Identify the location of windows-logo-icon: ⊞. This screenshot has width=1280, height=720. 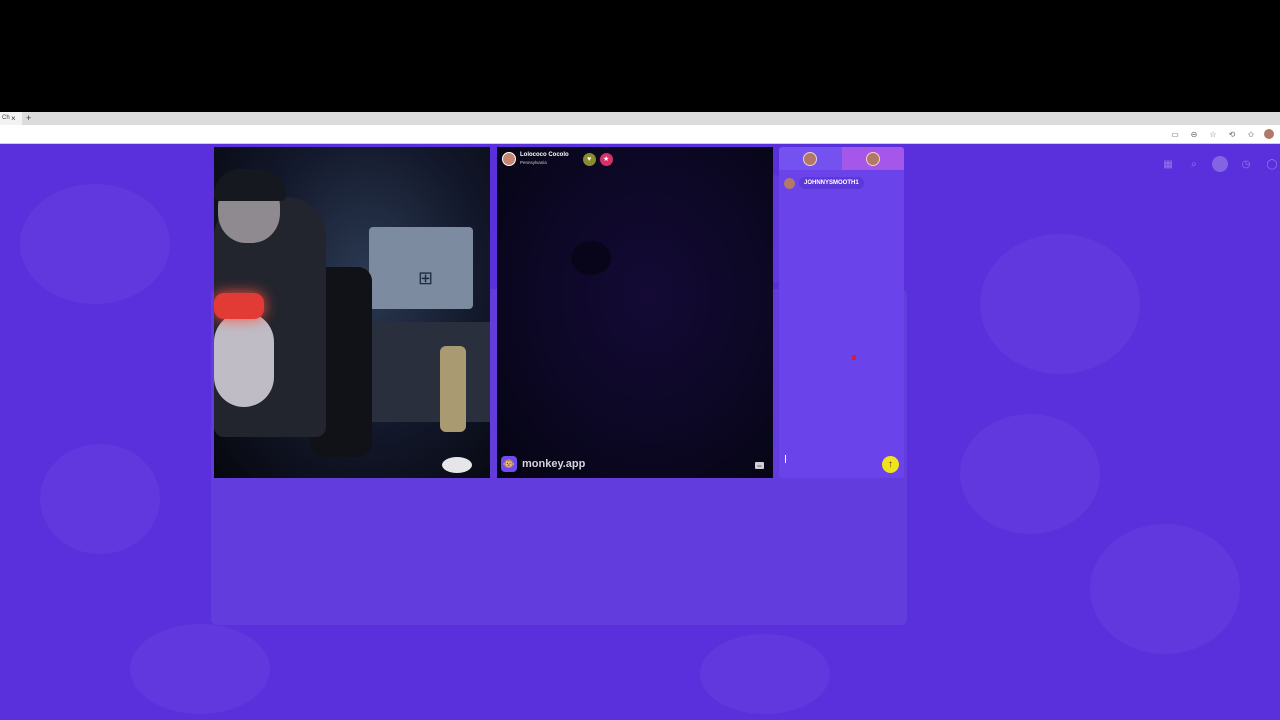
(426, 278).